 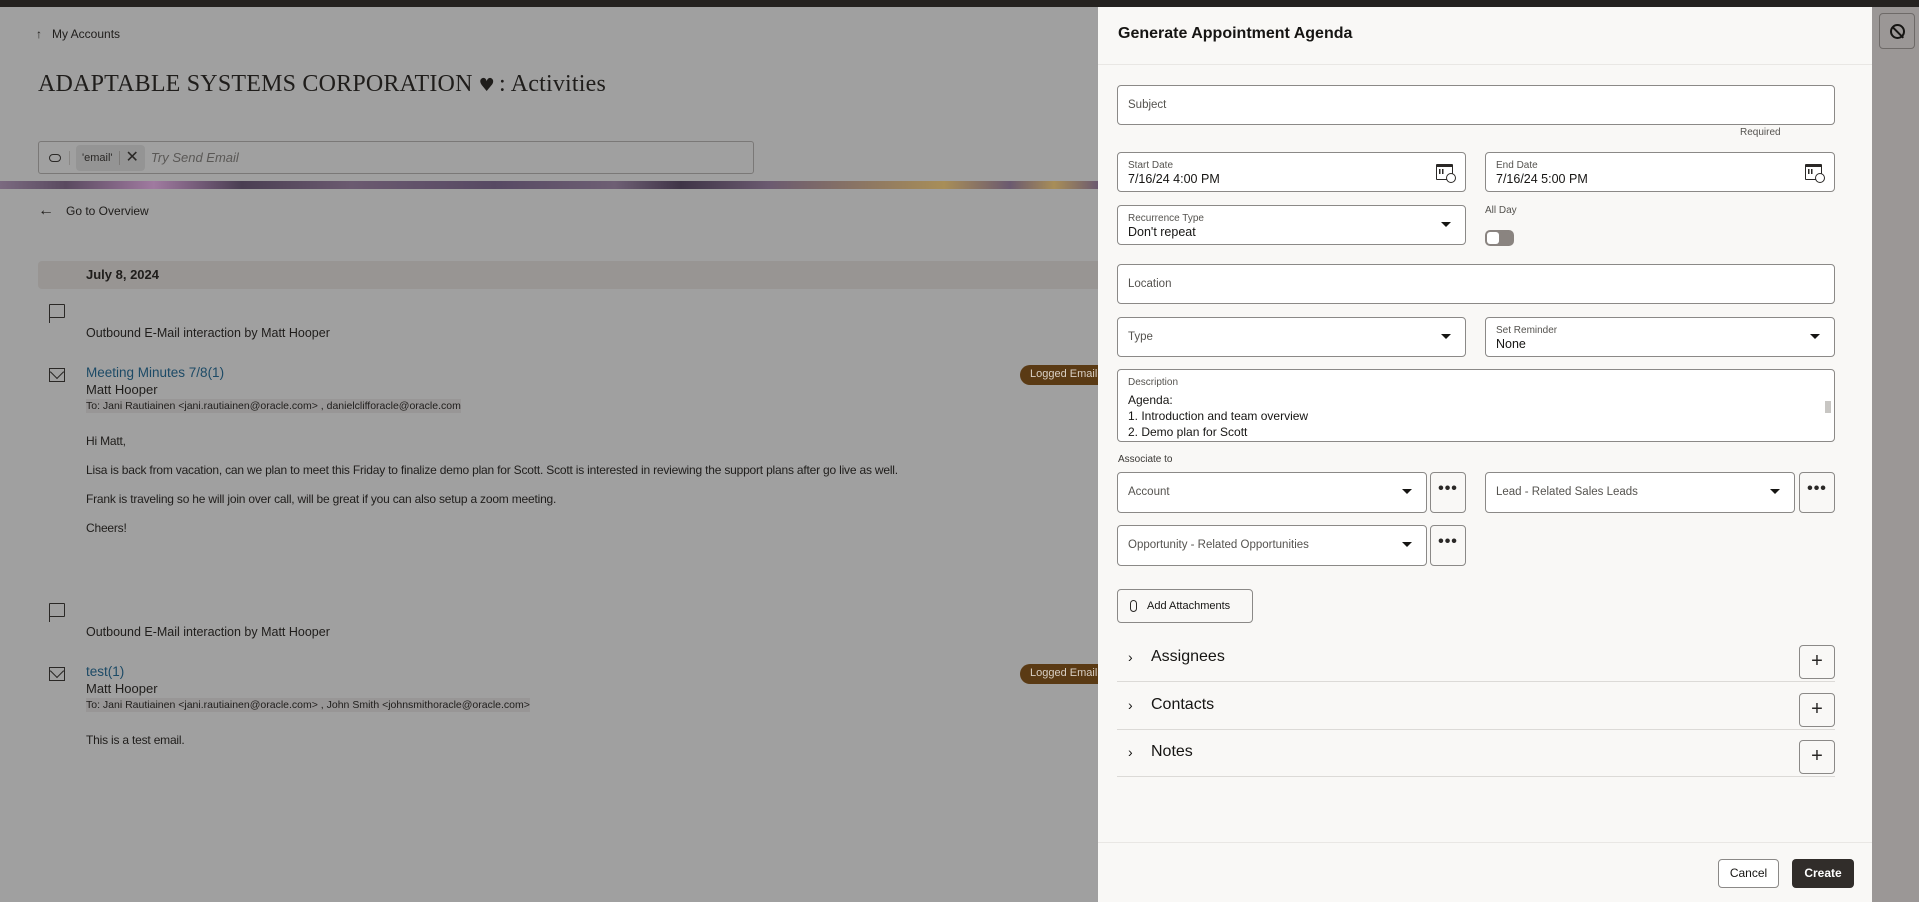 I want to click on section-contacts: › Contacts +, so click(x=1476, y=706).